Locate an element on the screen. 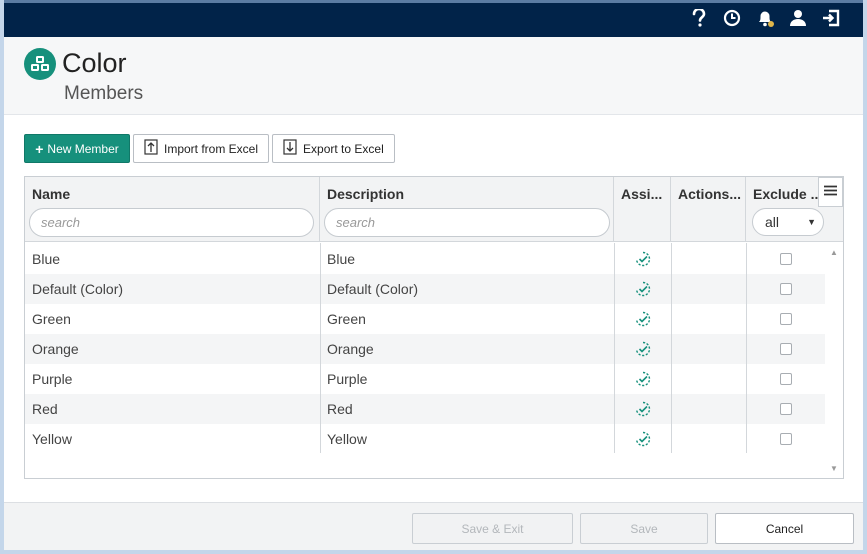  cell-description: Purple is located at coordinates (347, 379).